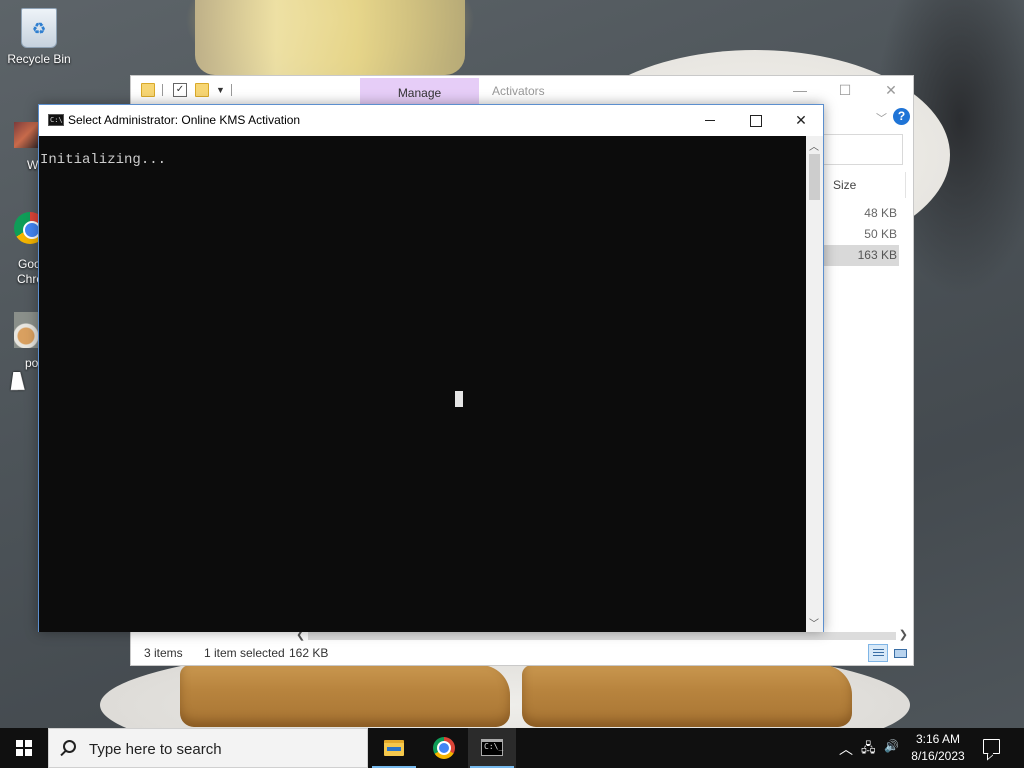 This screenshot has width=1024, height=768. What do you see at coordinates (330, 37) in the screenshot?
I see `wallpaper-bottle` at bounding box center [330, 37].